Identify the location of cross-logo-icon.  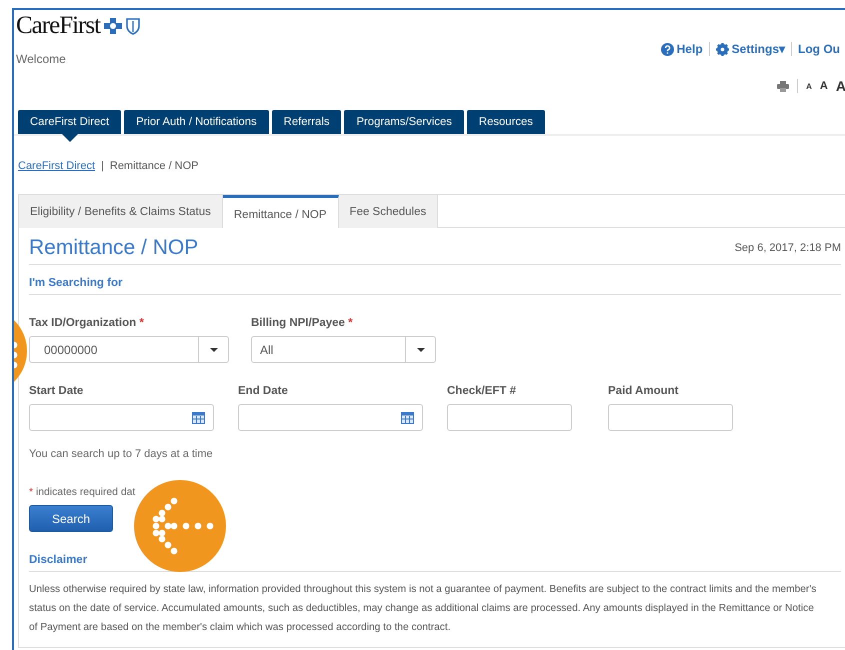
(113, 26).